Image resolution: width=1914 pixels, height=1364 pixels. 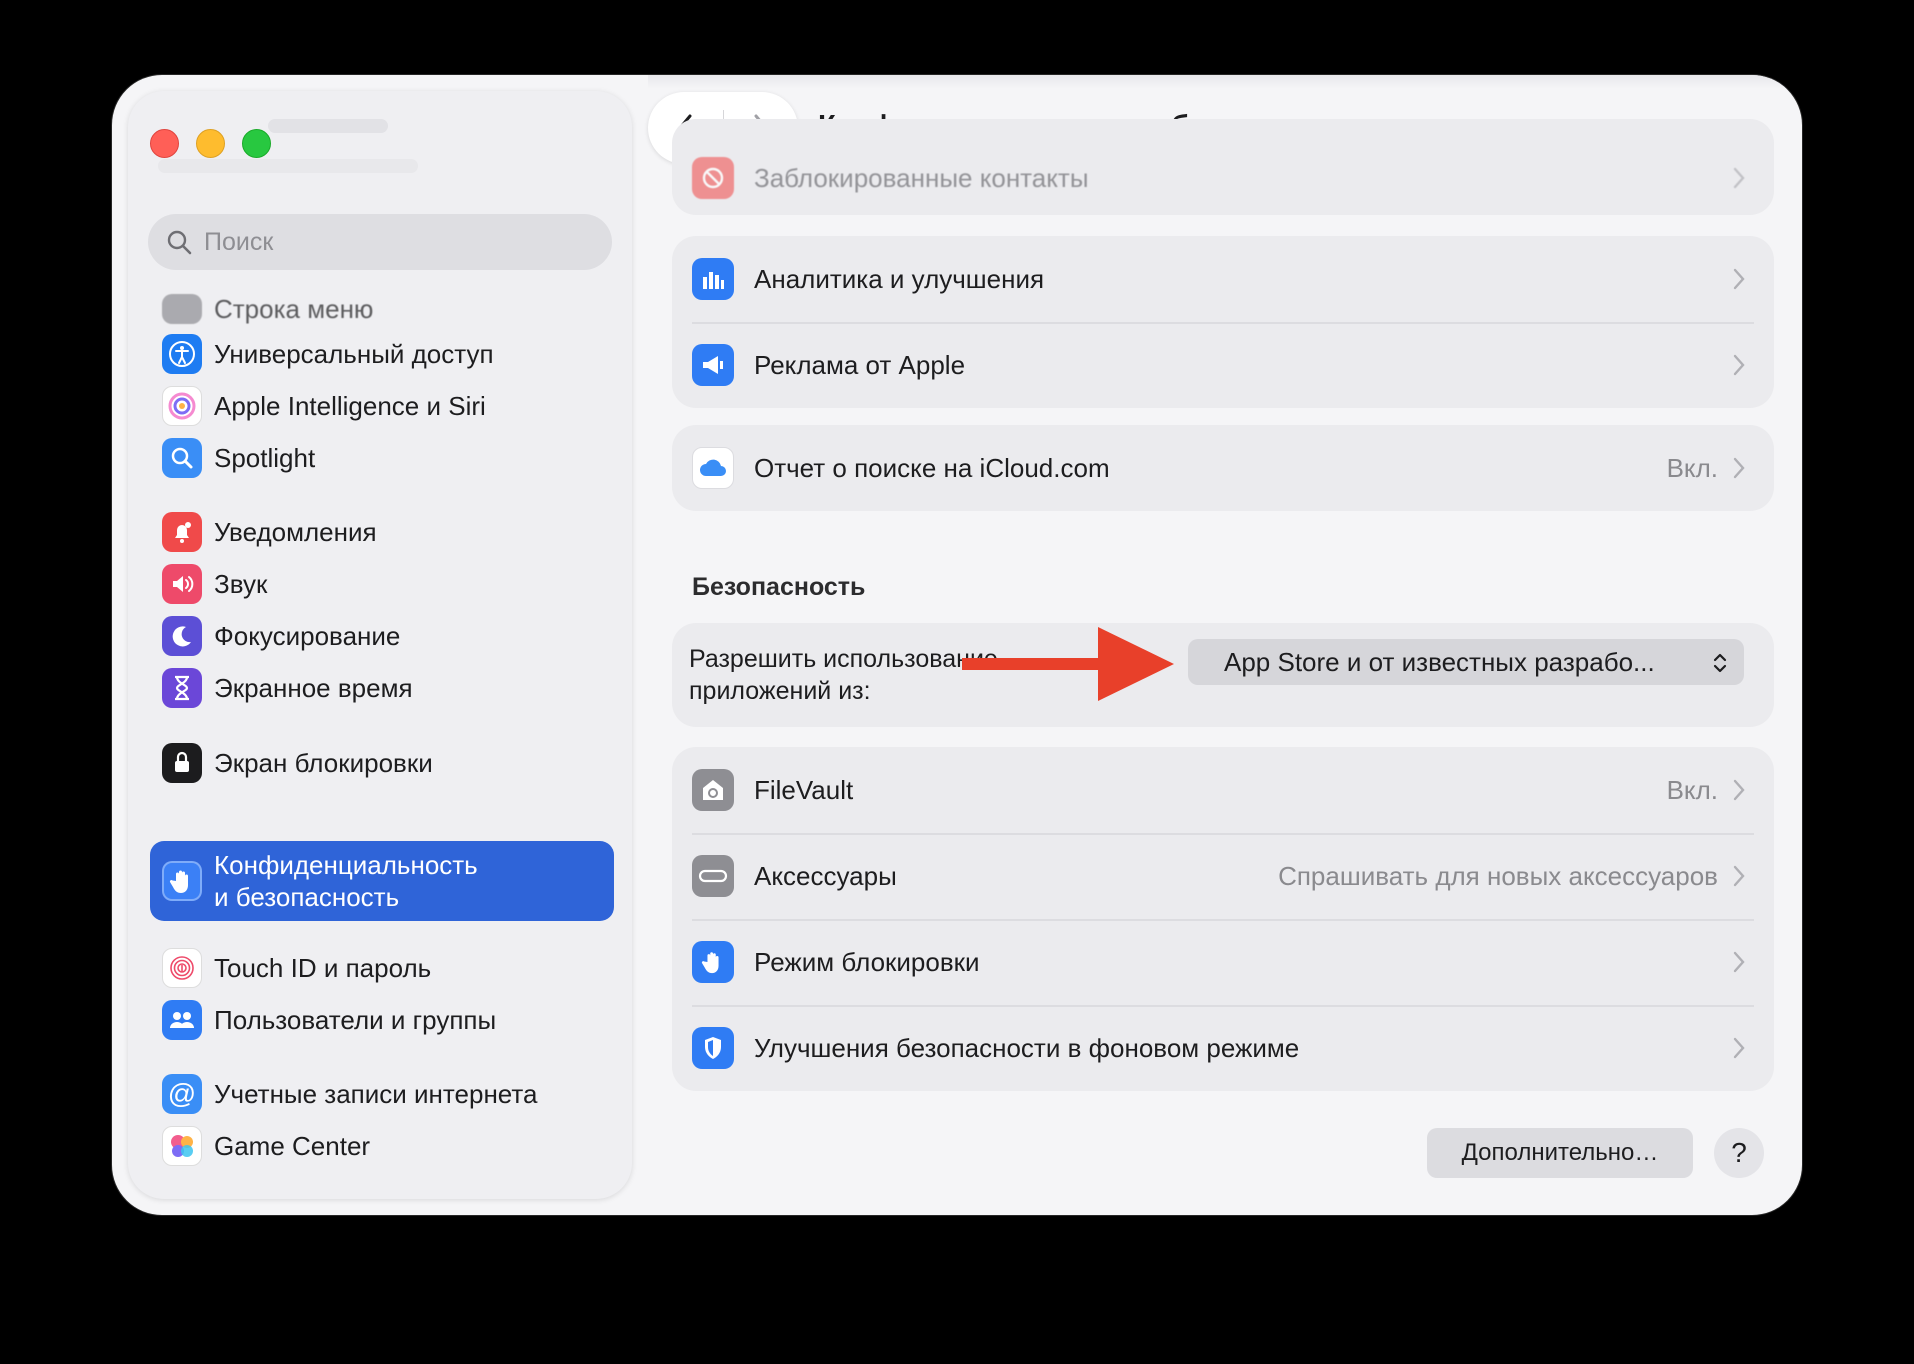 I want to click on sidebar-item-notifications: Уведомления, so click(x=382, y=532).